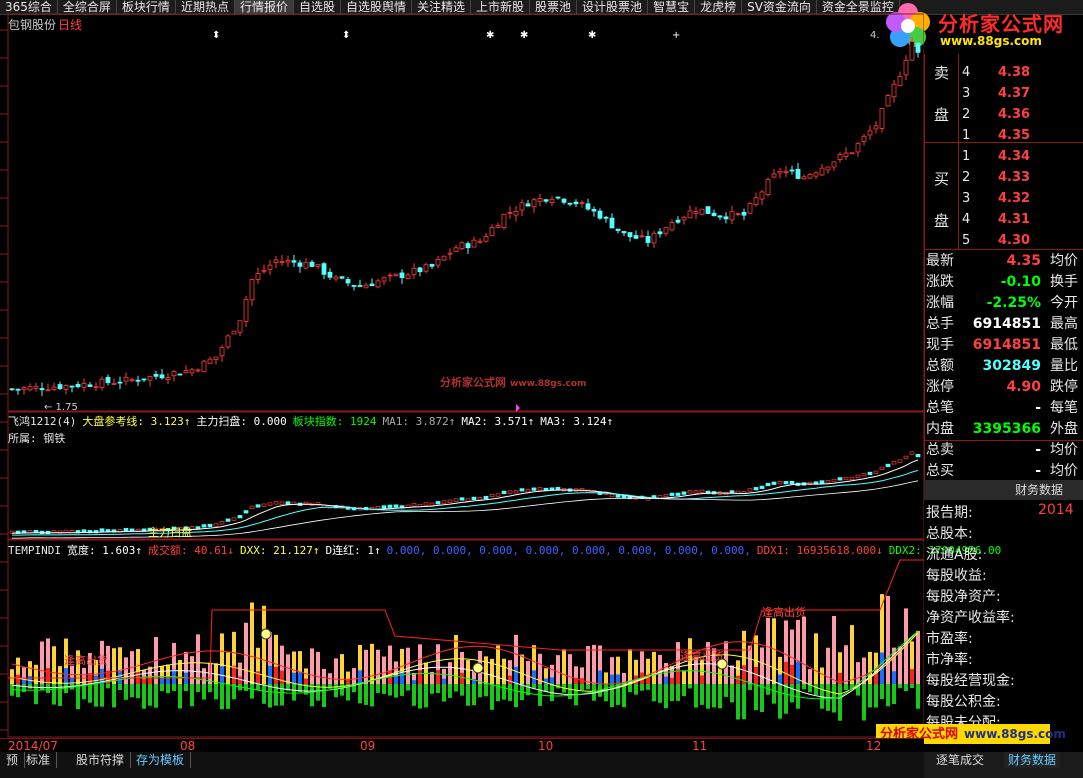 This screenshot has width=1083, height=778. Describe the element at coordinates (514, 421) in the screenshot. I see `indicator1-item-value: 3.571↑` at that location.